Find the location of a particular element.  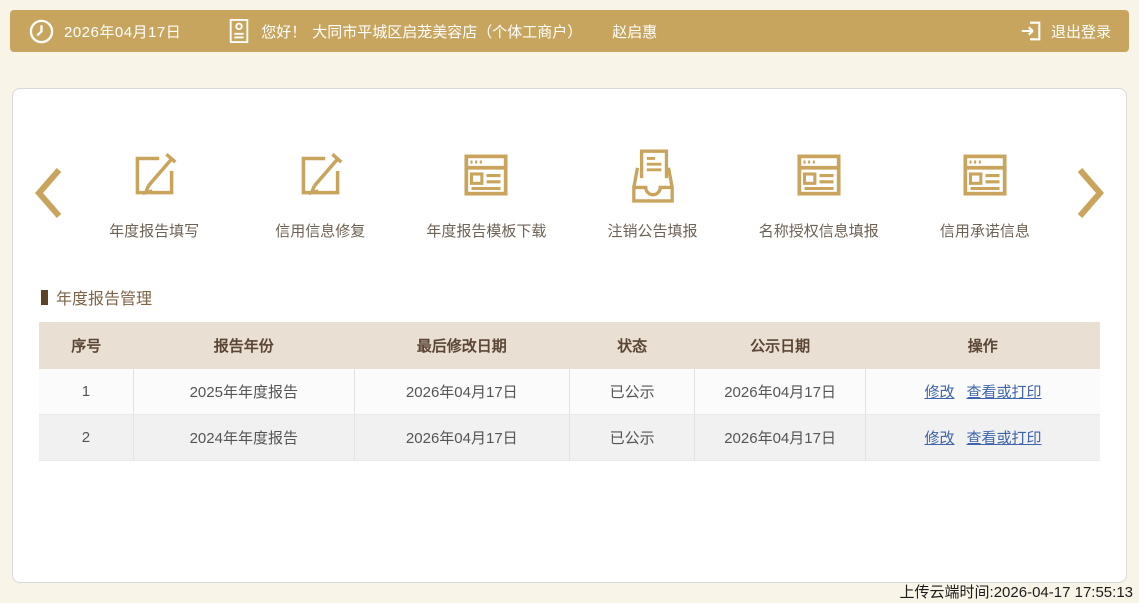

user-name: 赵启惠 is located at coordinates (635, 32).